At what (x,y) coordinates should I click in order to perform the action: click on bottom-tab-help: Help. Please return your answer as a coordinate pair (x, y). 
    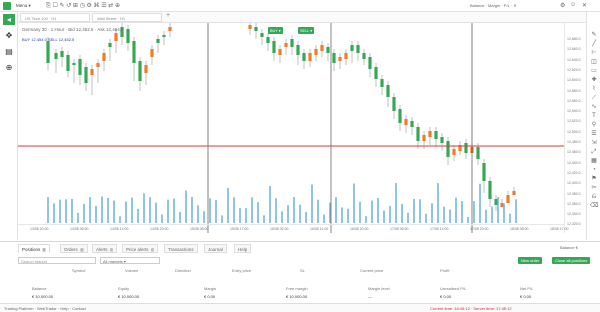
    Looking at the image, I should click on (243, 248).